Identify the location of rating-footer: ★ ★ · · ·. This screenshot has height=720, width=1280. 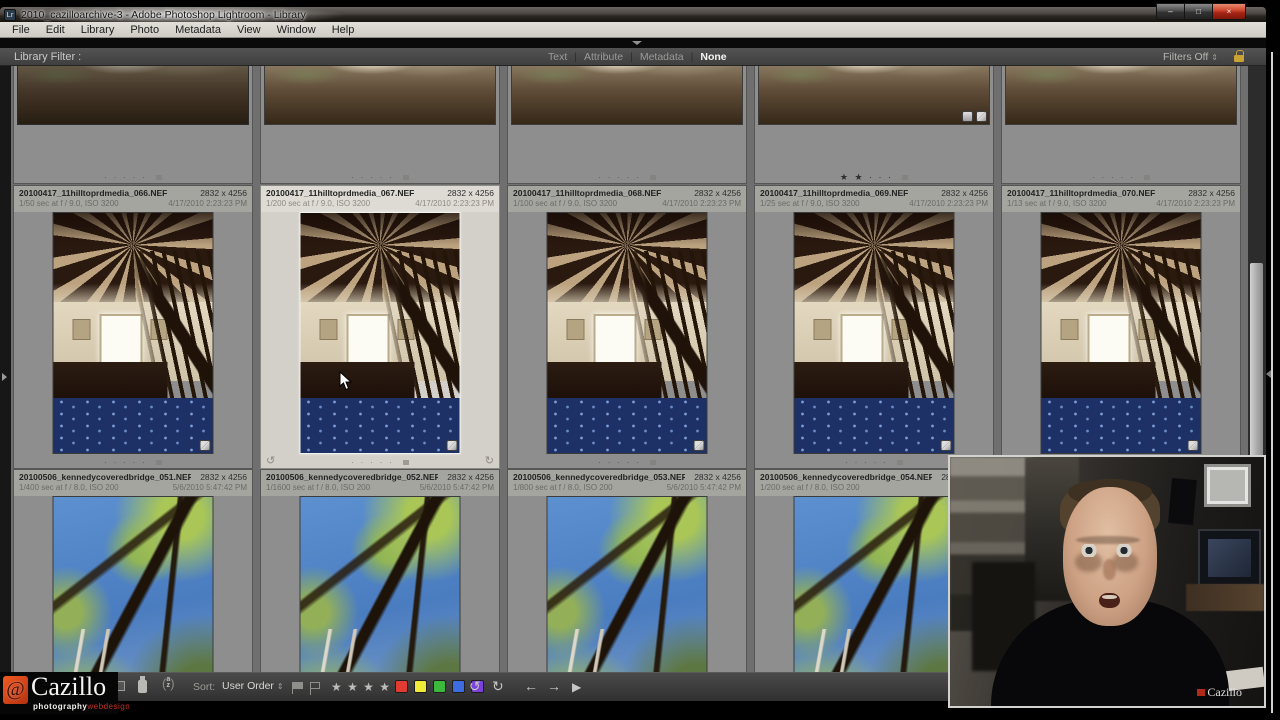
(874, 174).